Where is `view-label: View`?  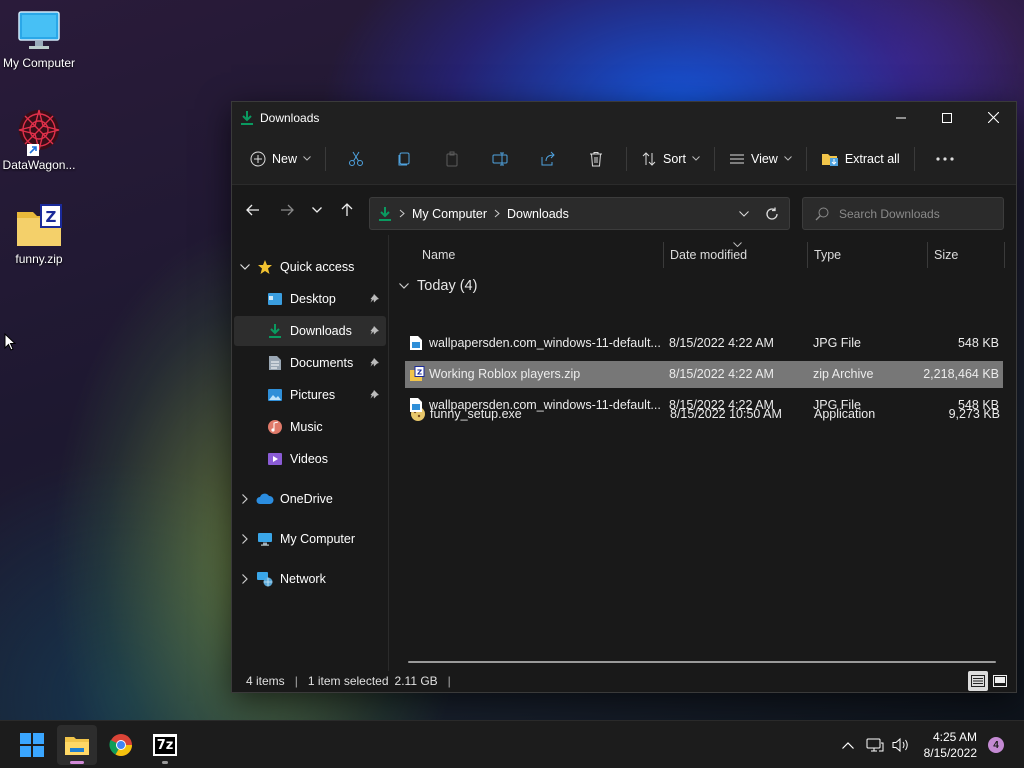 view-label: View is located at coordinates (764, 158).